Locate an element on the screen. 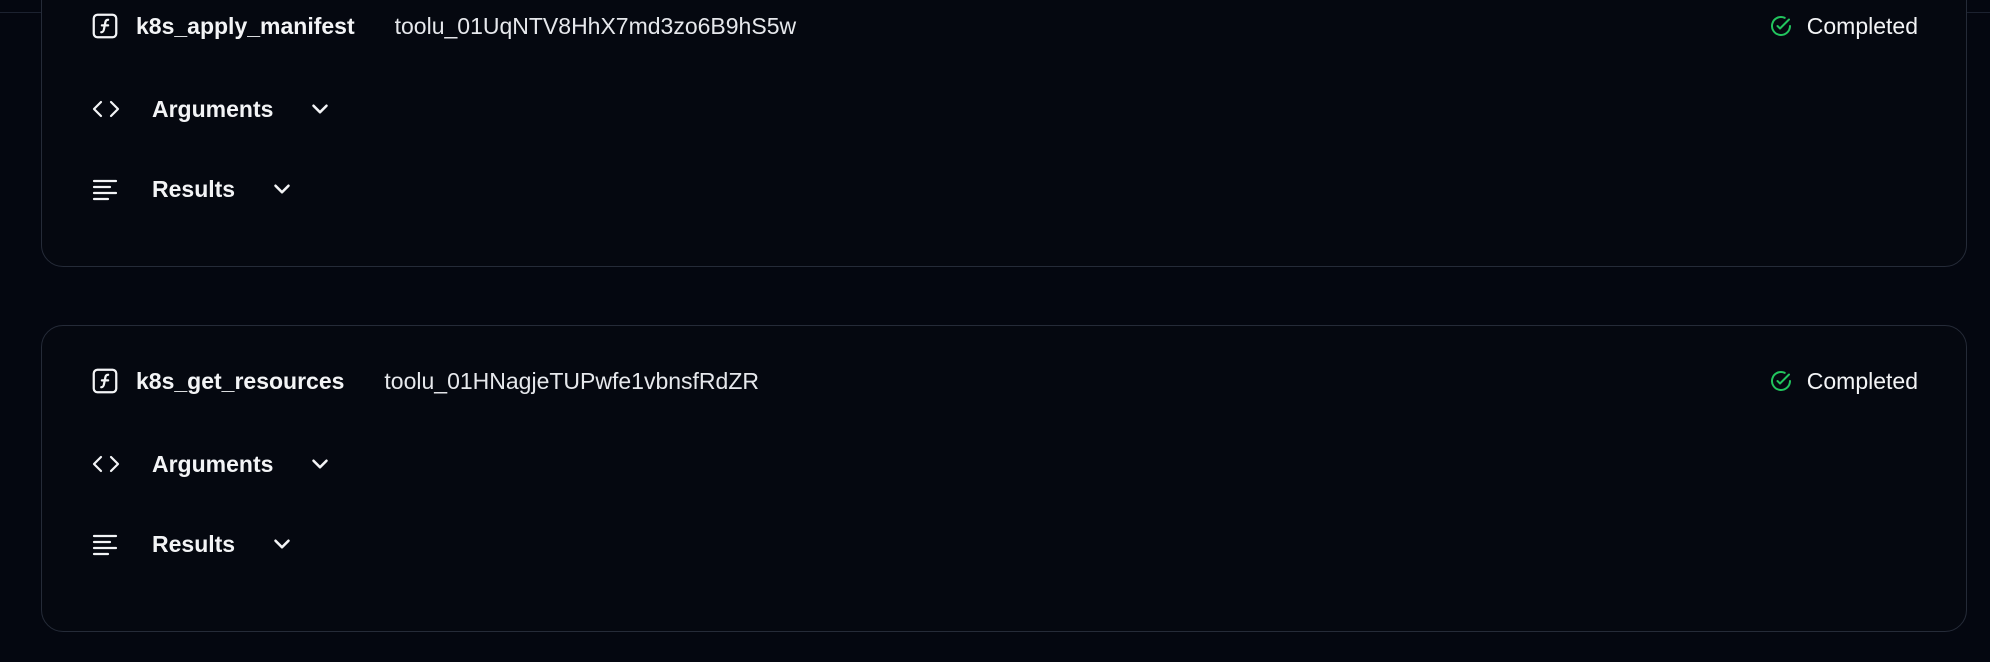 The height and width of the screenshot is (662, 1990). tool-call-id: toolu_01UqNTV8HhX7md3zo6B9hS5w is located at coordinates (595, 25).